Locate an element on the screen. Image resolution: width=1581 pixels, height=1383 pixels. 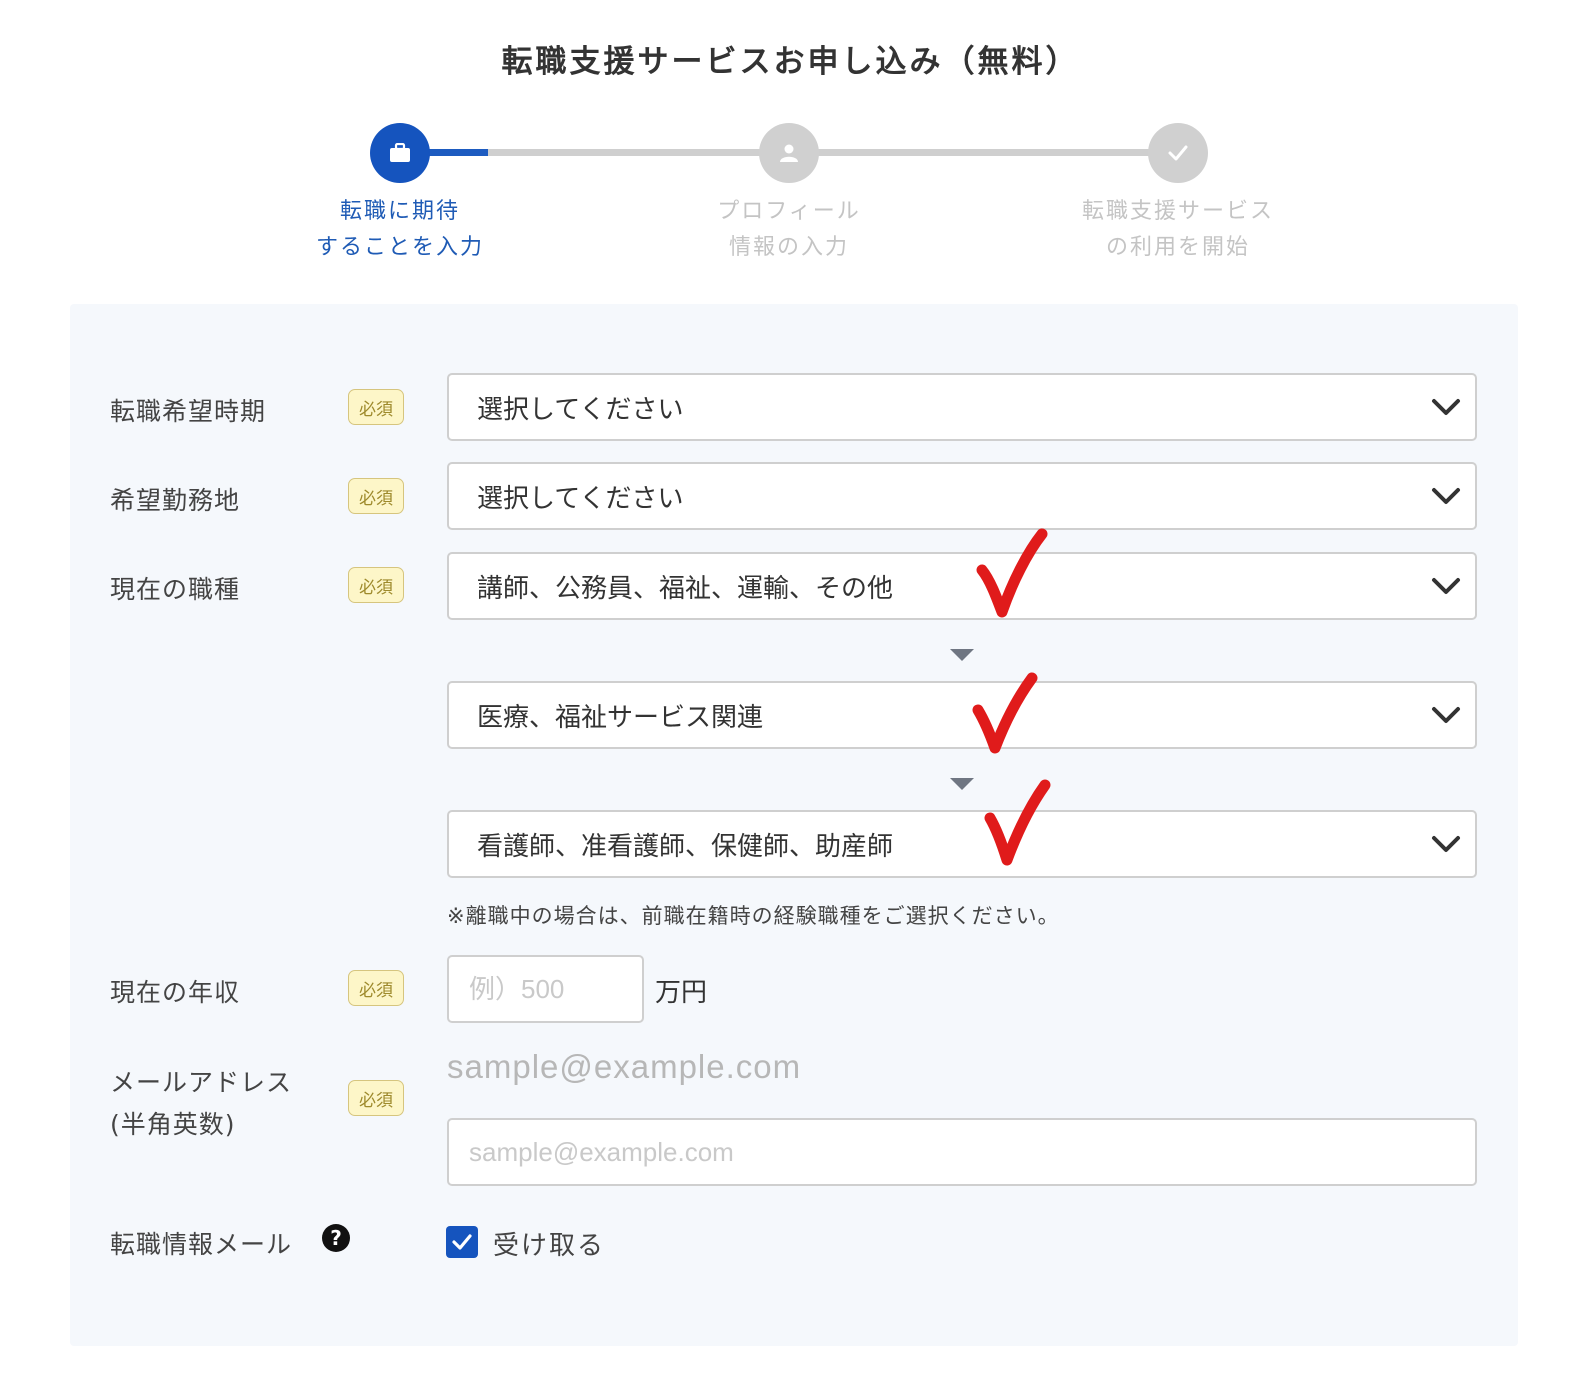
person-icon is located at coordinates (789, 153).